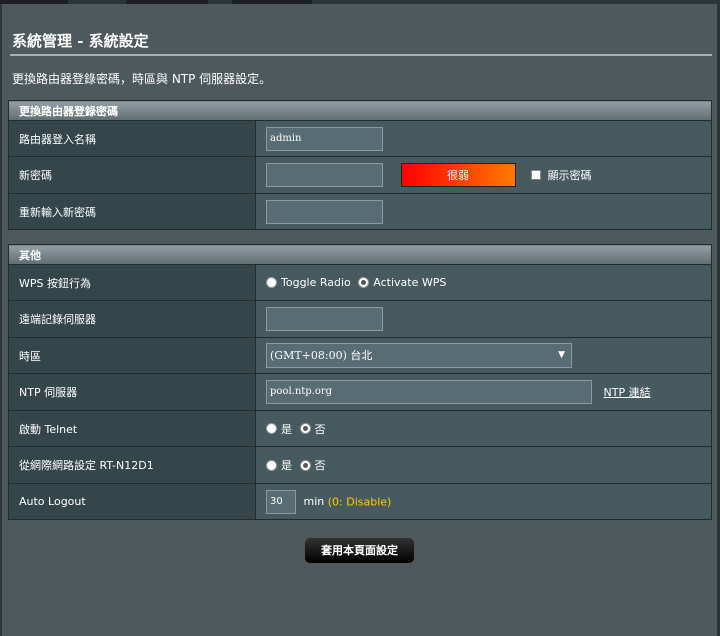 The image size is (720, 636). Describe the element at coordinates (320, 465) in the screenshot. I see `web-access-no-label: 否` at that location.